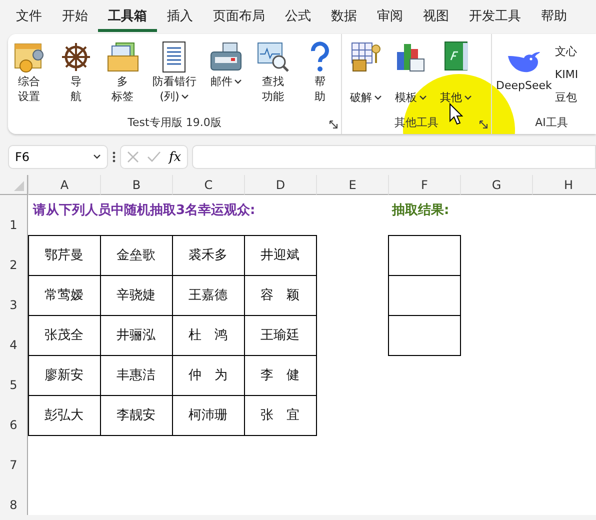  I want to click on column-header: E, so click(352, 185).